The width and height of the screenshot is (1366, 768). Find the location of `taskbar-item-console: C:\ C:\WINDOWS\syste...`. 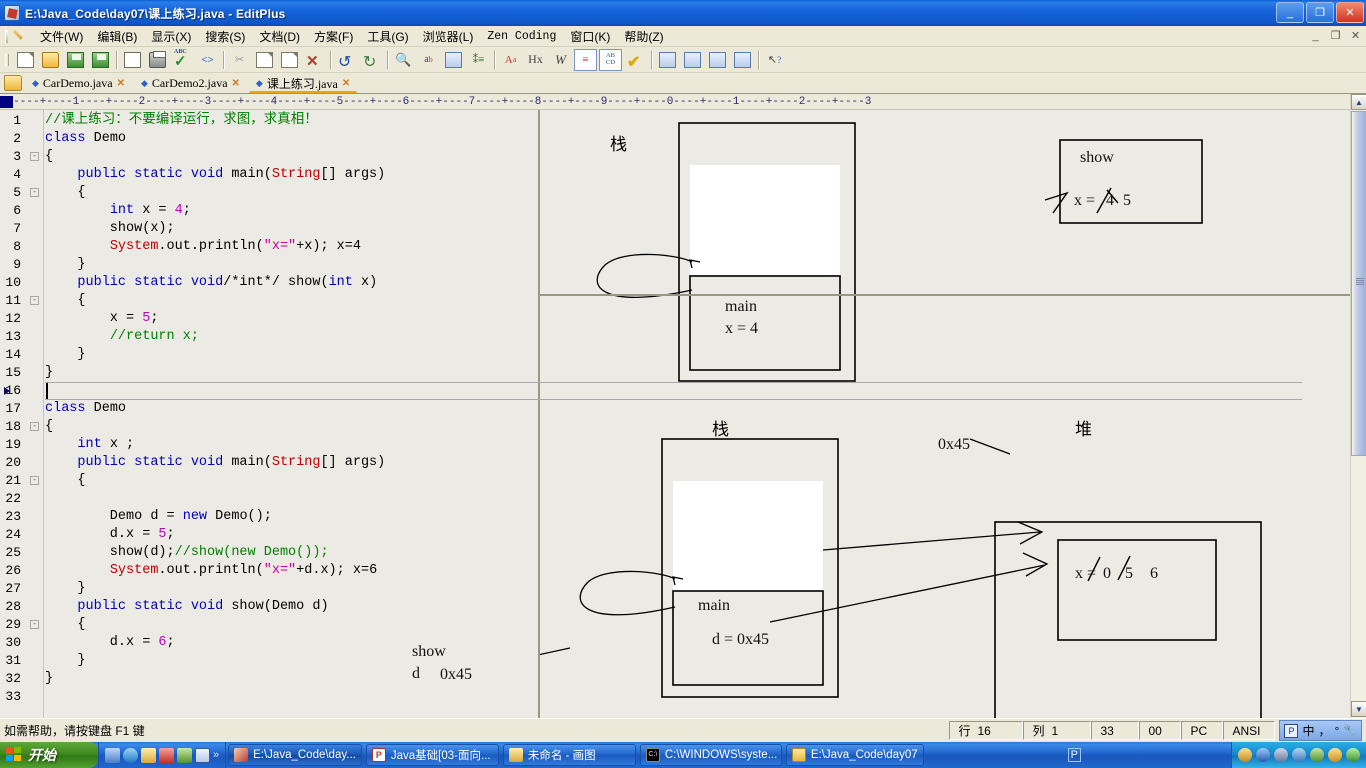

taskbar-item-console: C:\ C:\WINDOWS\syste... is located at coordinates (710, 755).